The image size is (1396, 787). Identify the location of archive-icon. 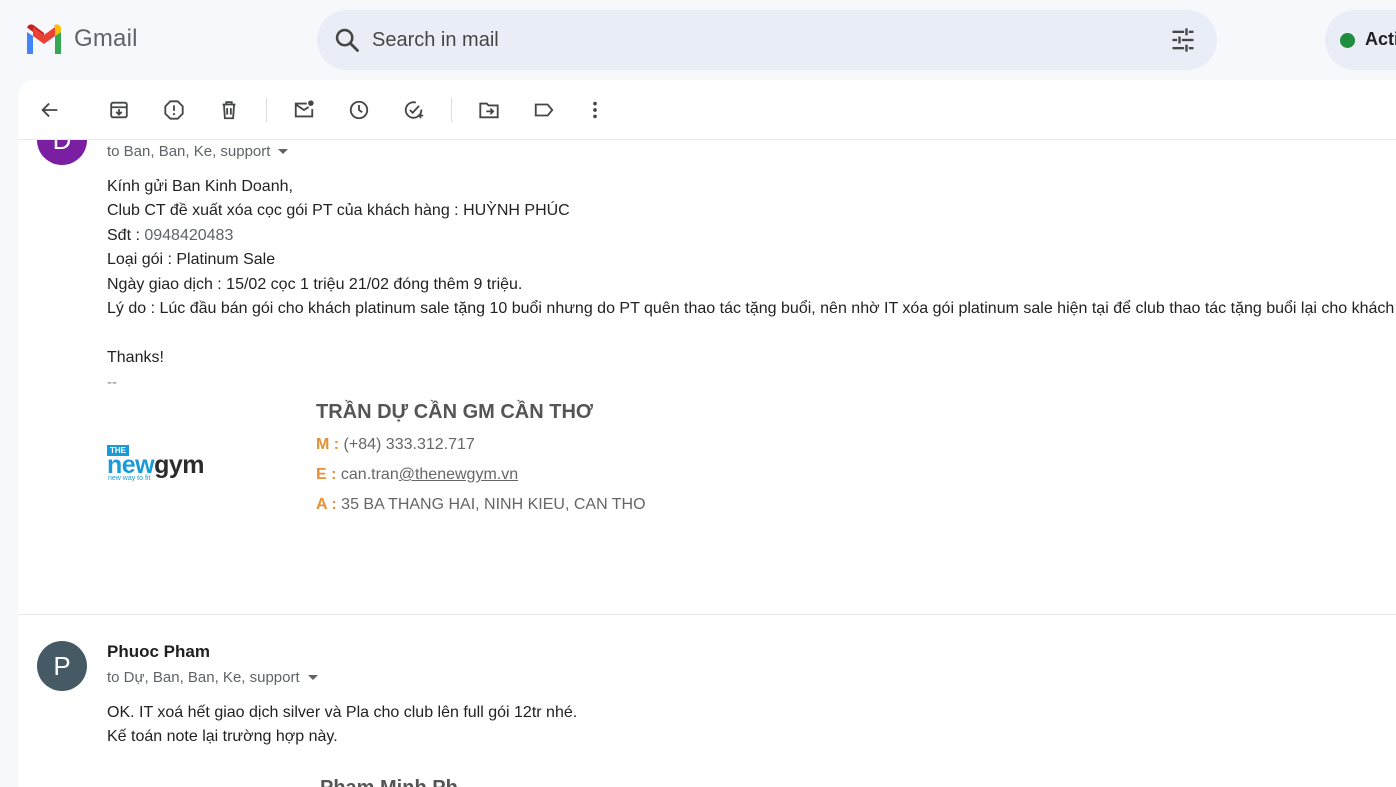
(119, 110).